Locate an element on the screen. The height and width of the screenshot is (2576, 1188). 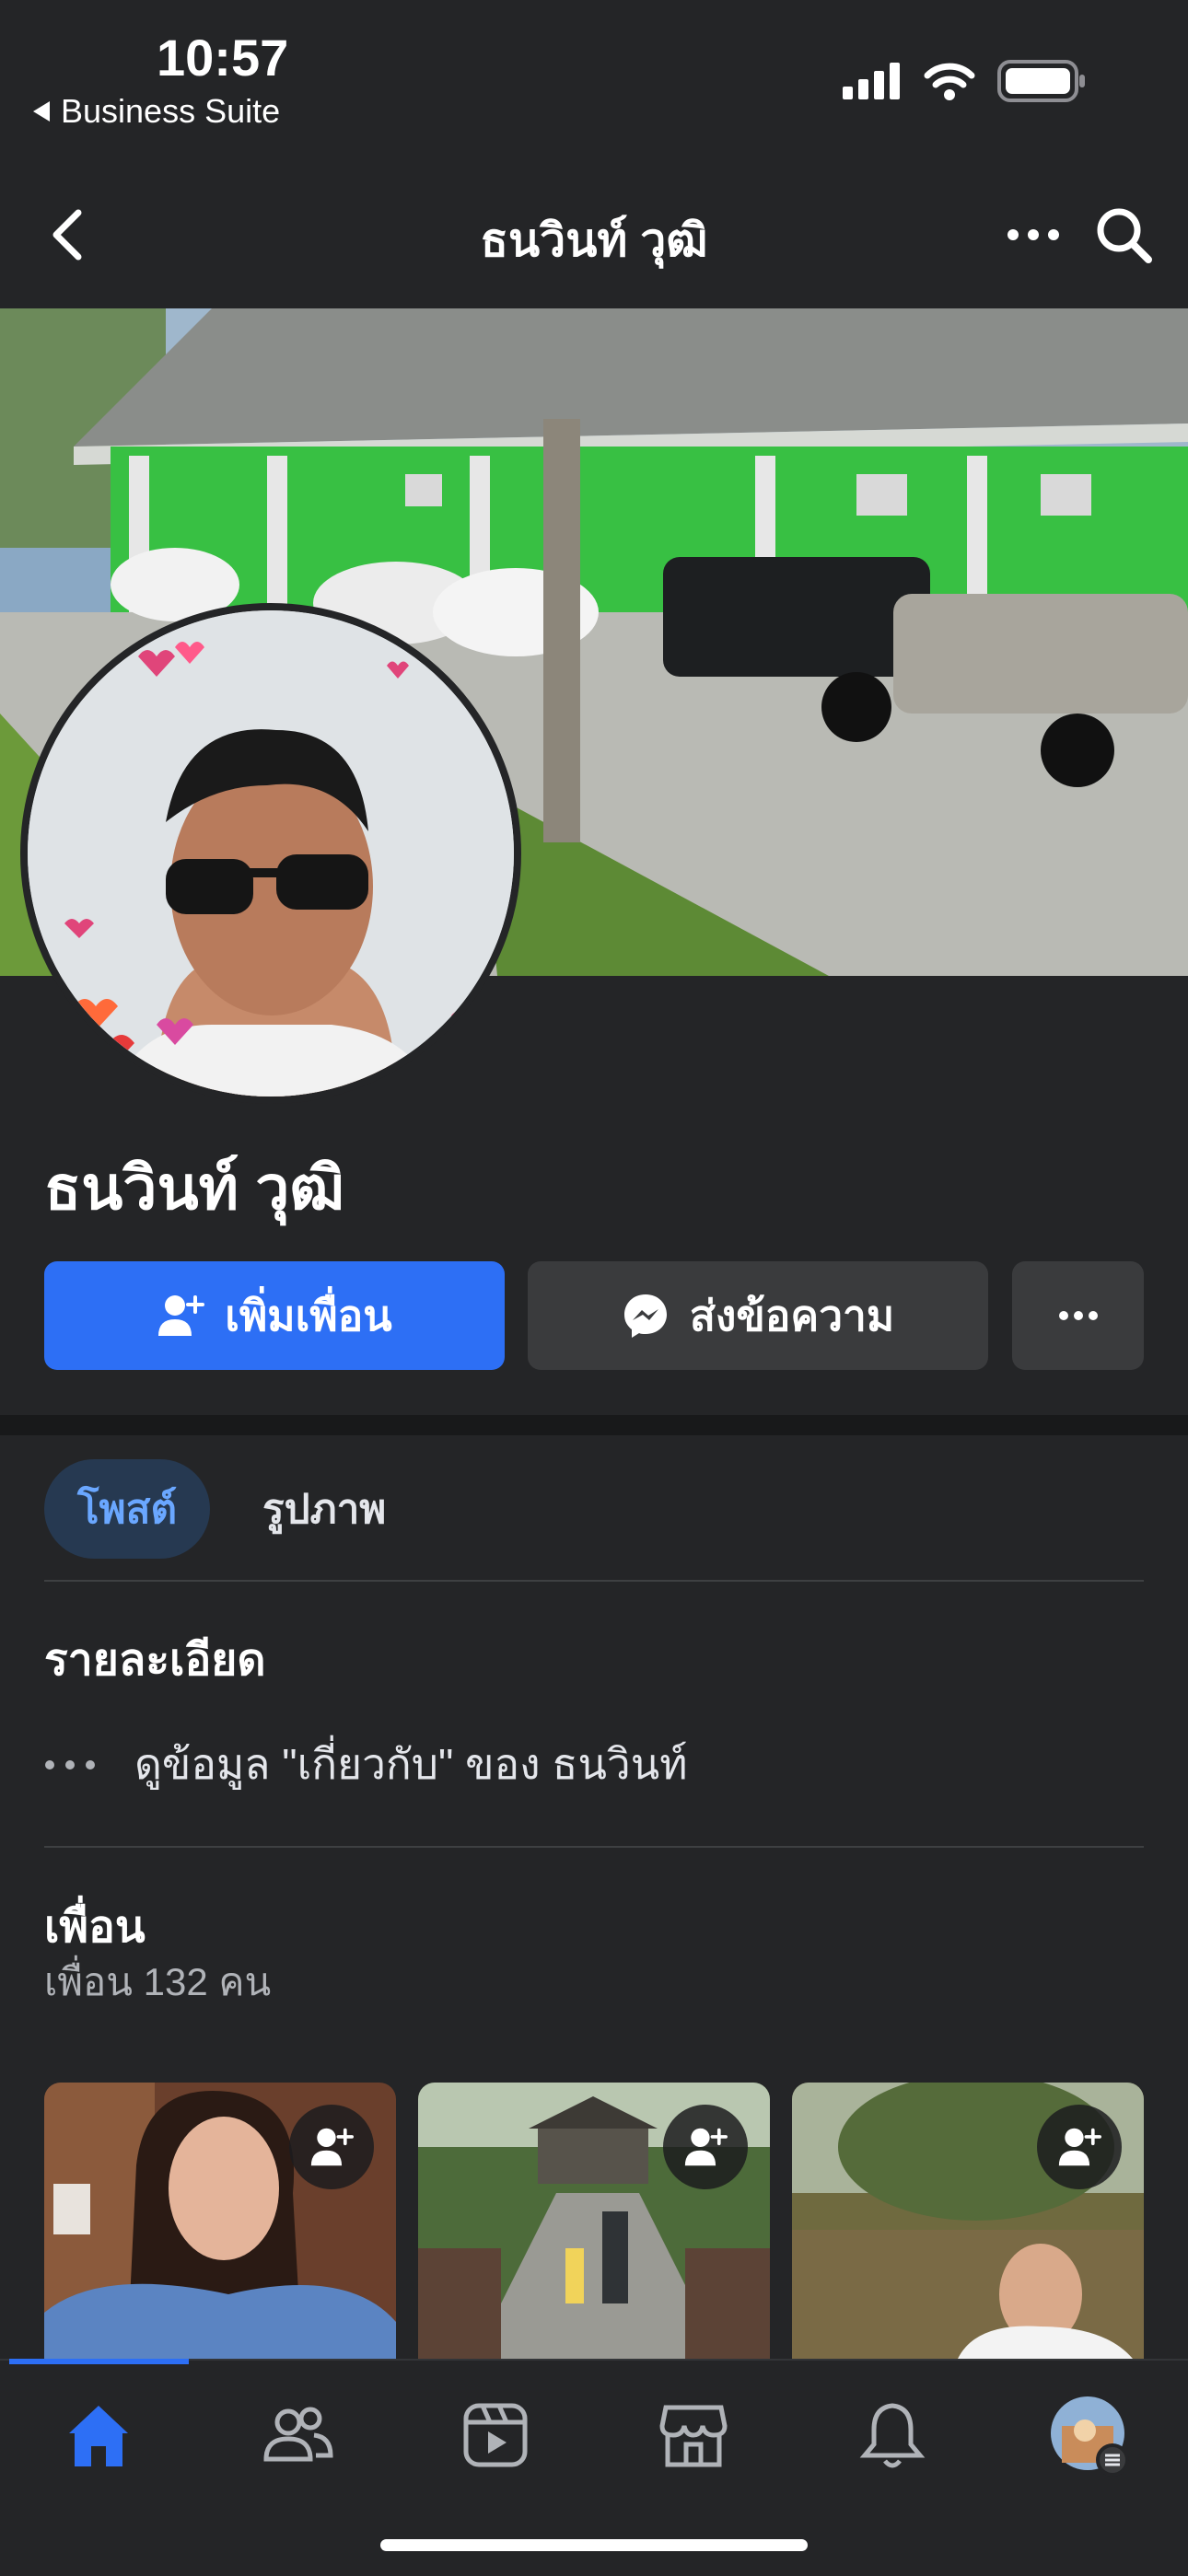
friends-icon is located at coordinates (297, 2435).